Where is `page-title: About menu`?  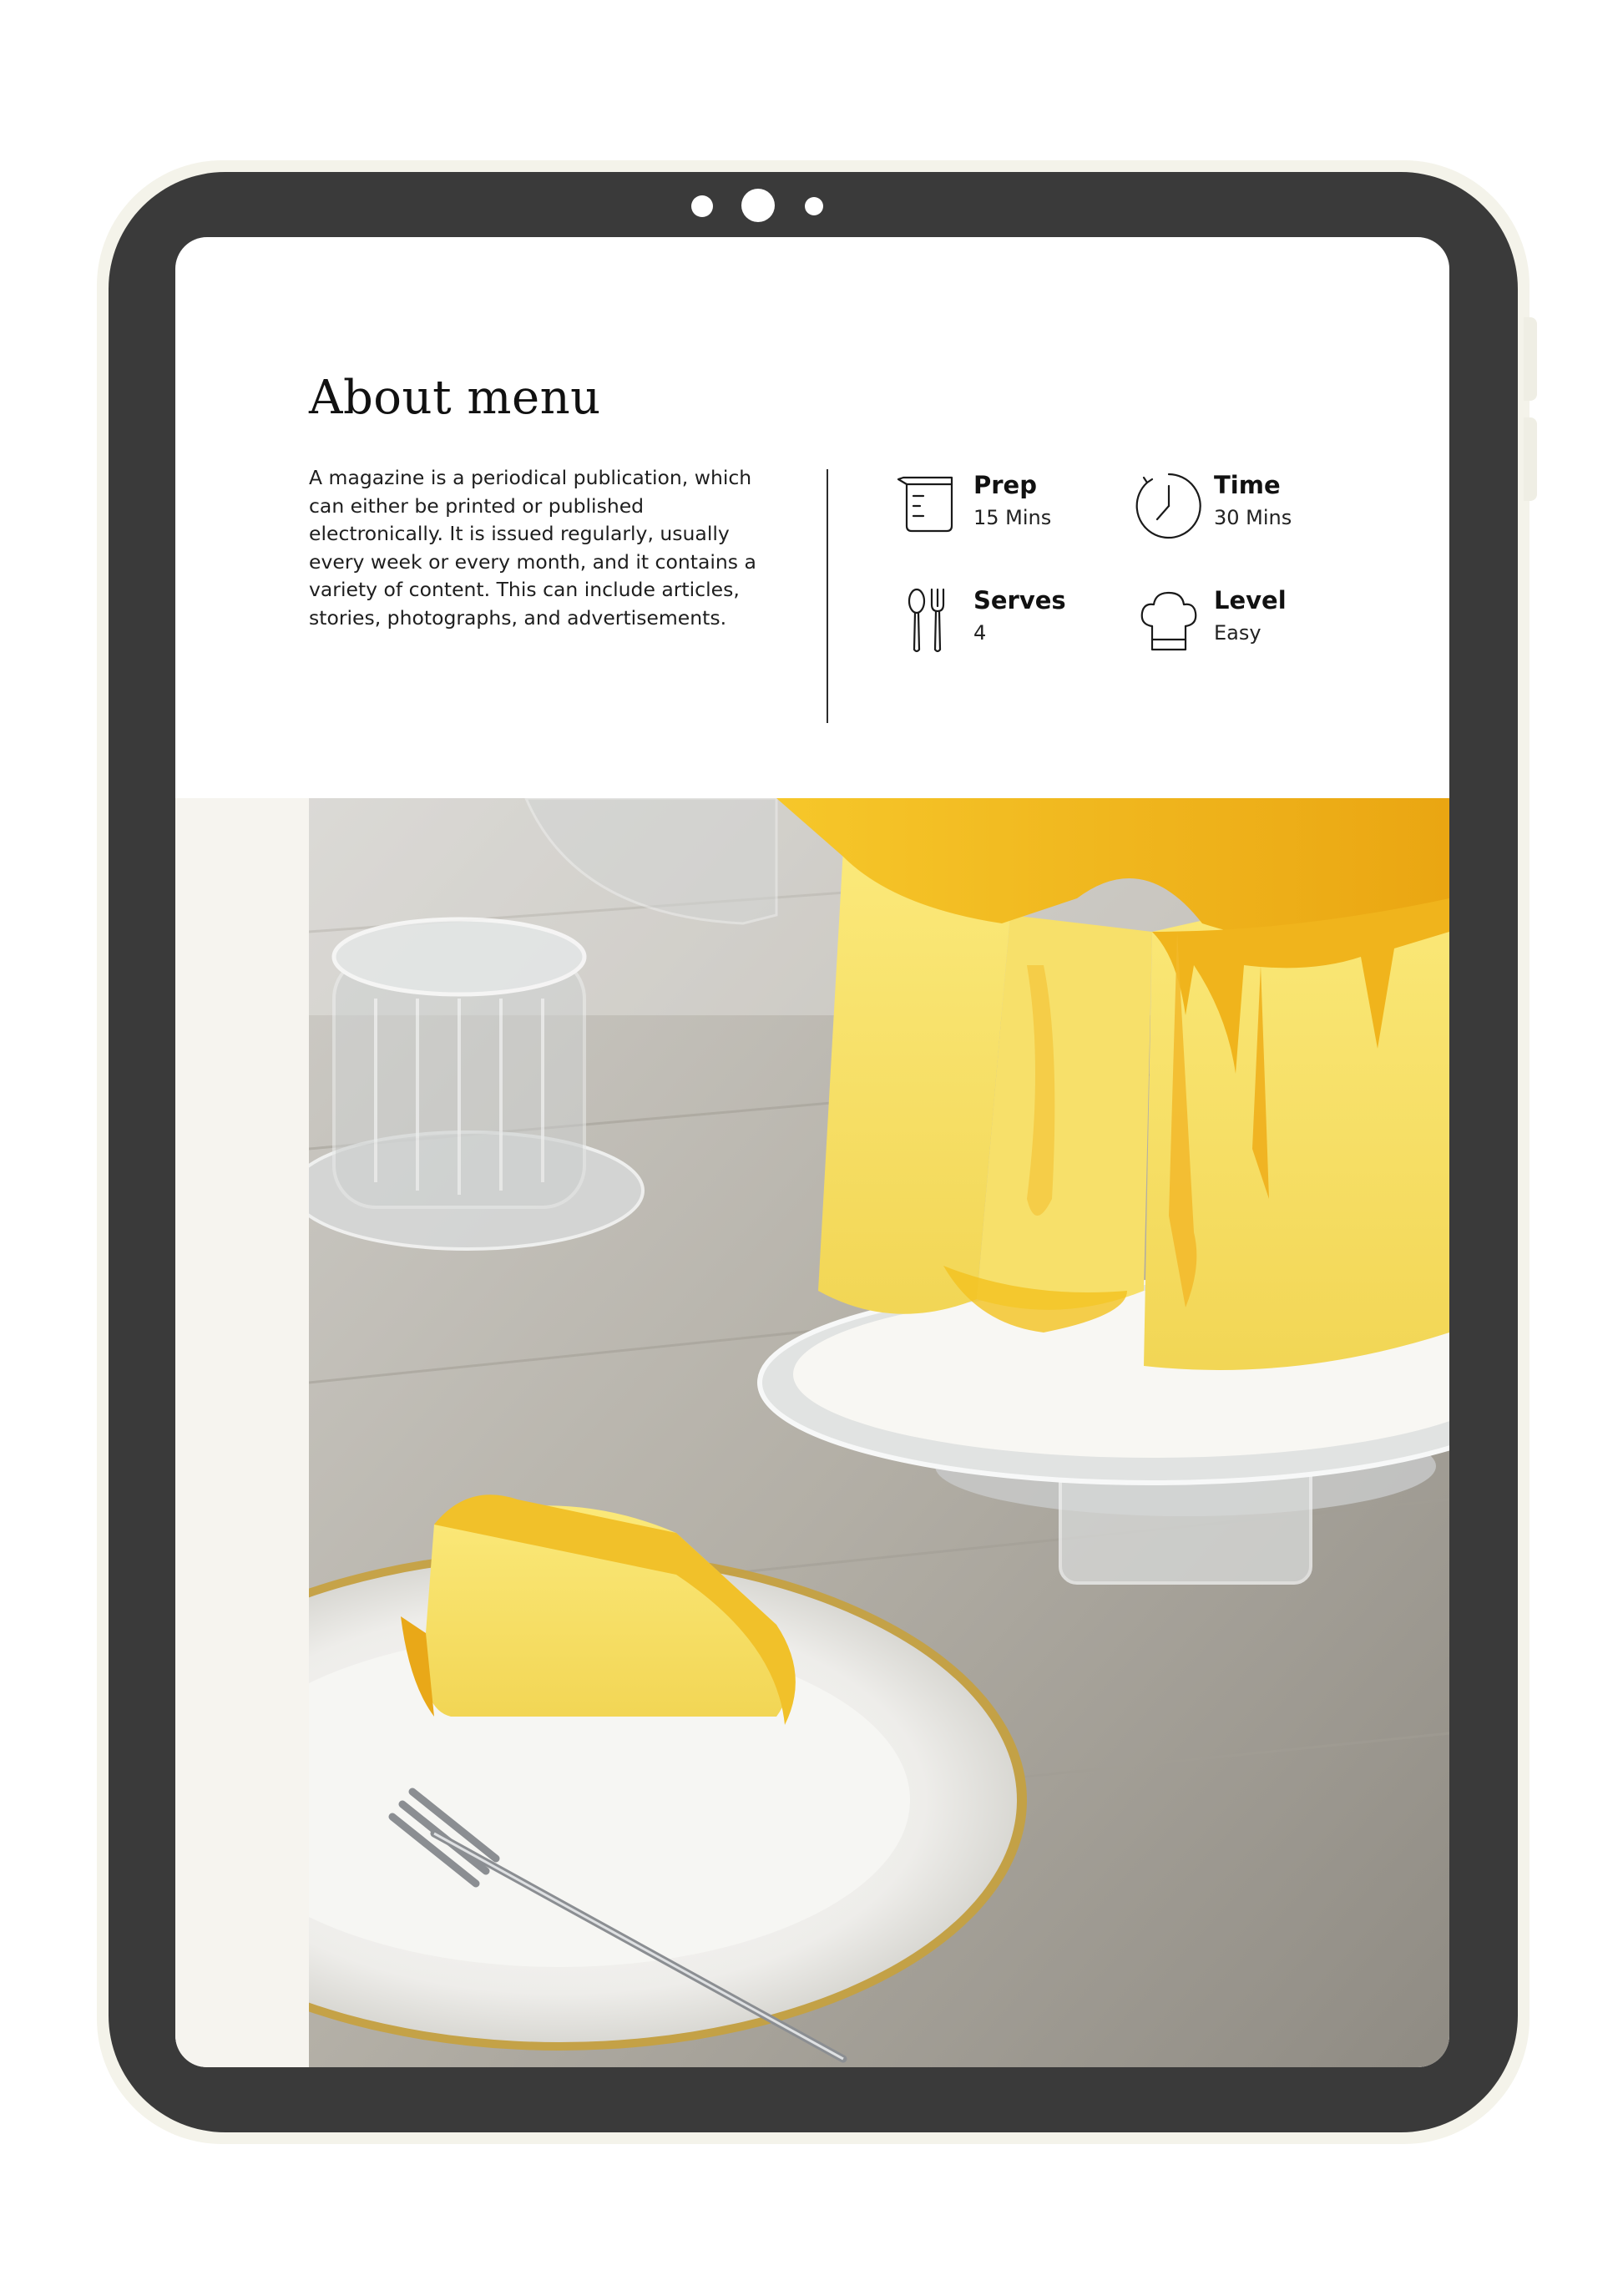
page-title: About menu is located at coordinates (455, 398).